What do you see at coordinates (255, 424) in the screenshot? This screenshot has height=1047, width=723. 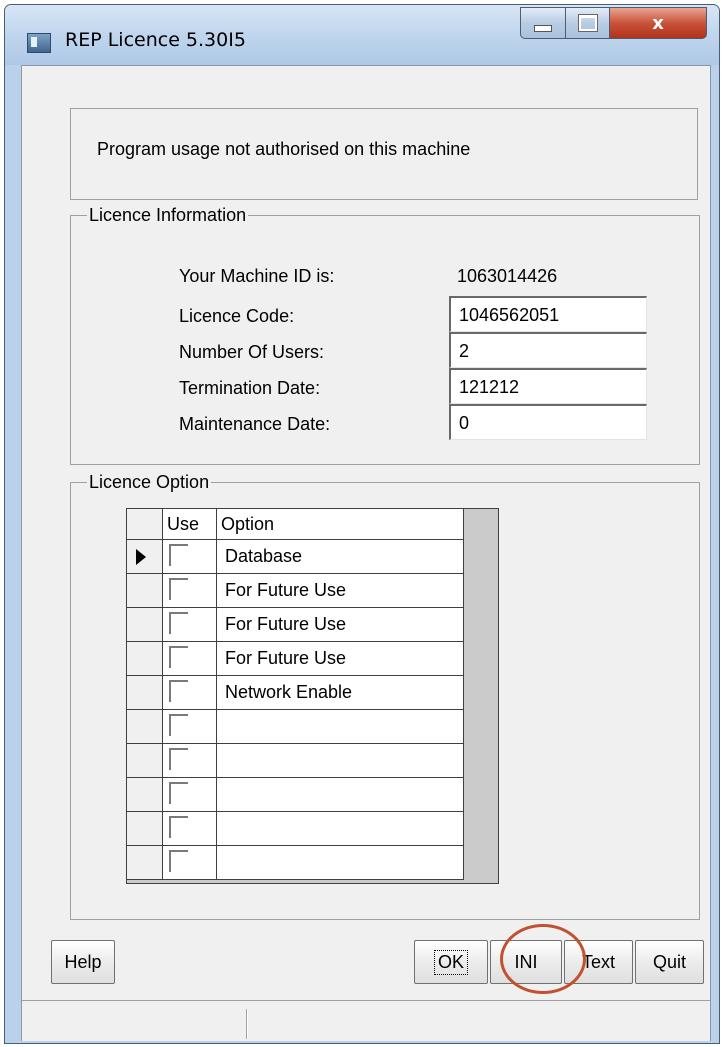 I see `maintenance-date-label: Maintenance Date:` at bounding box center [255, 424].